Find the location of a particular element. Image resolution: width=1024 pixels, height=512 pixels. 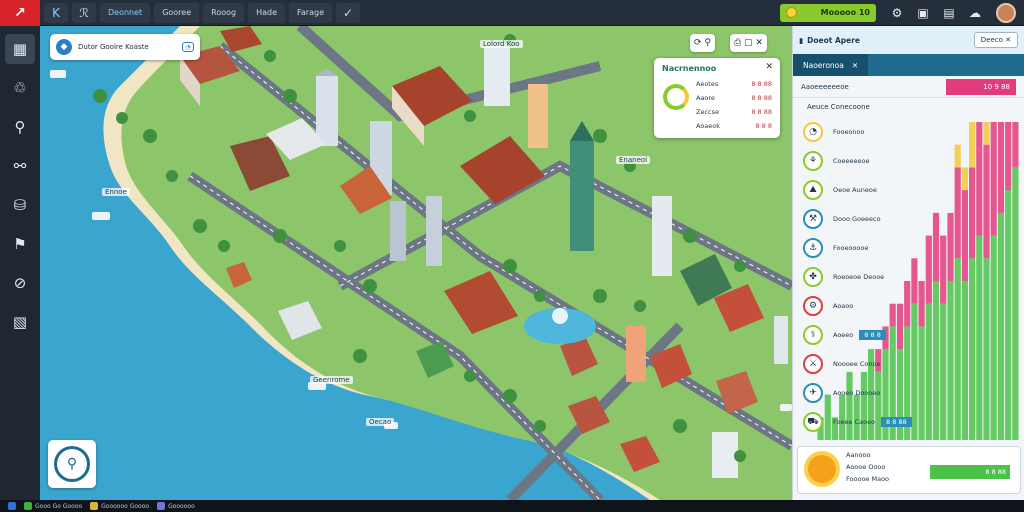

gauge-icon: ◔ is located at coordinates (188, 47).